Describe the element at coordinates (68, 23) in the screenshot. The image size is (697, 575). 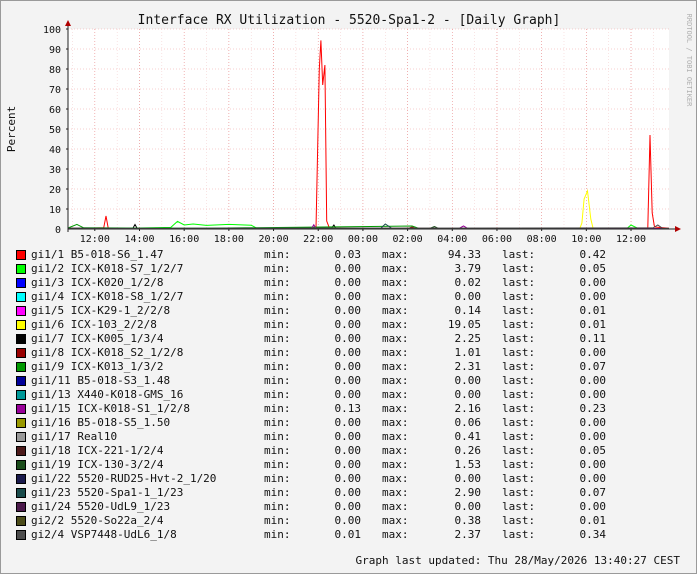
I see `y-axis-arrow` at that location.